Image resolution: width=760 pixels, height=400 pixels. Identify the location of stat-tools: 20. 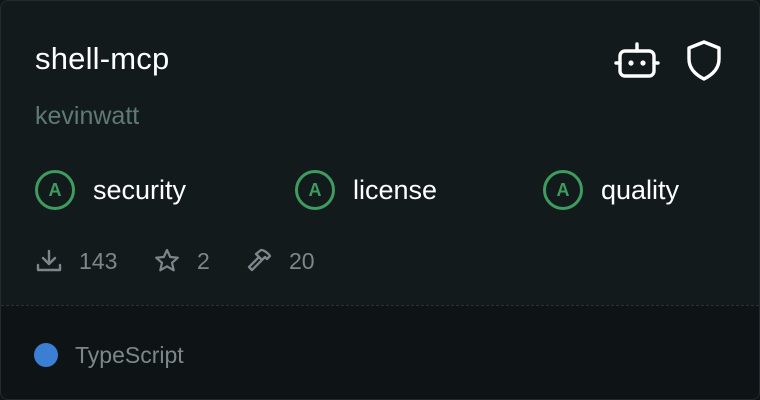
(280, 261).